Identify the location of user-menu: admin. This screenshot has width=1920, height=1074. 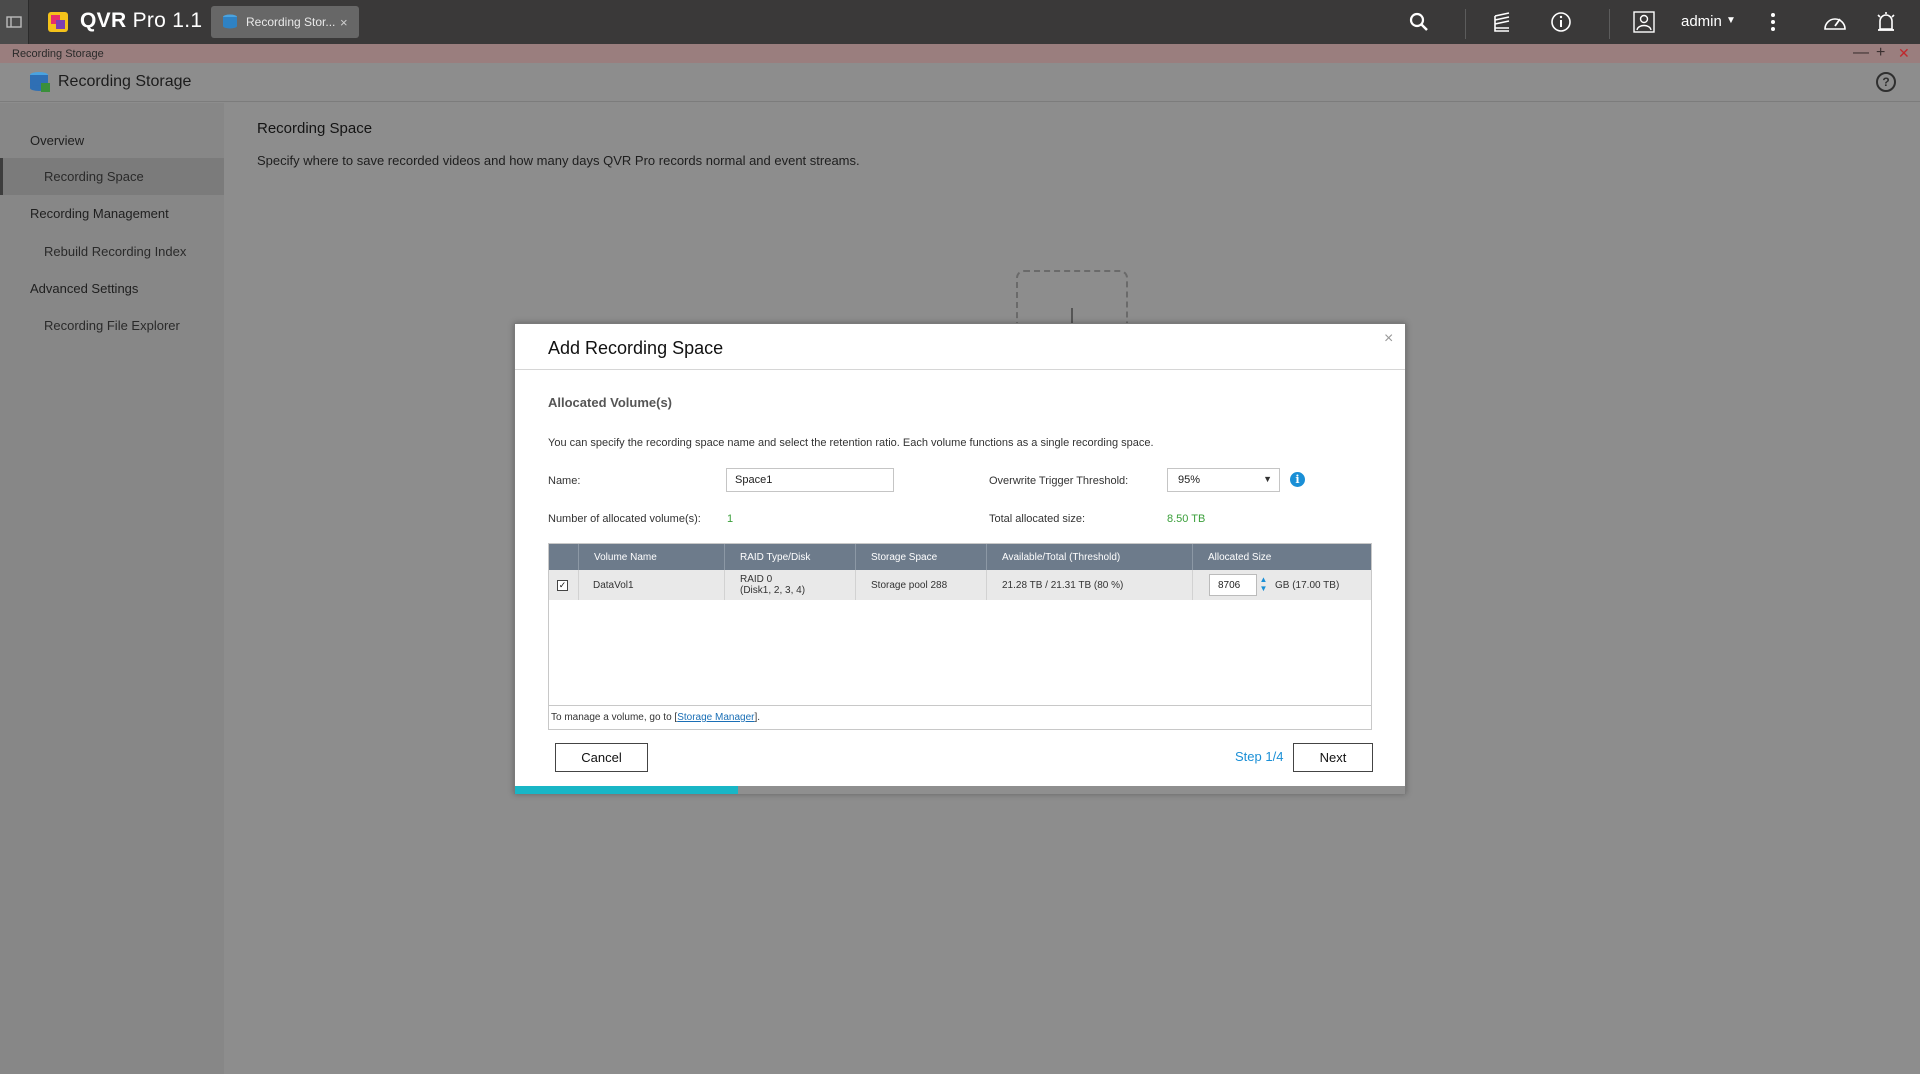
(1701, 21).